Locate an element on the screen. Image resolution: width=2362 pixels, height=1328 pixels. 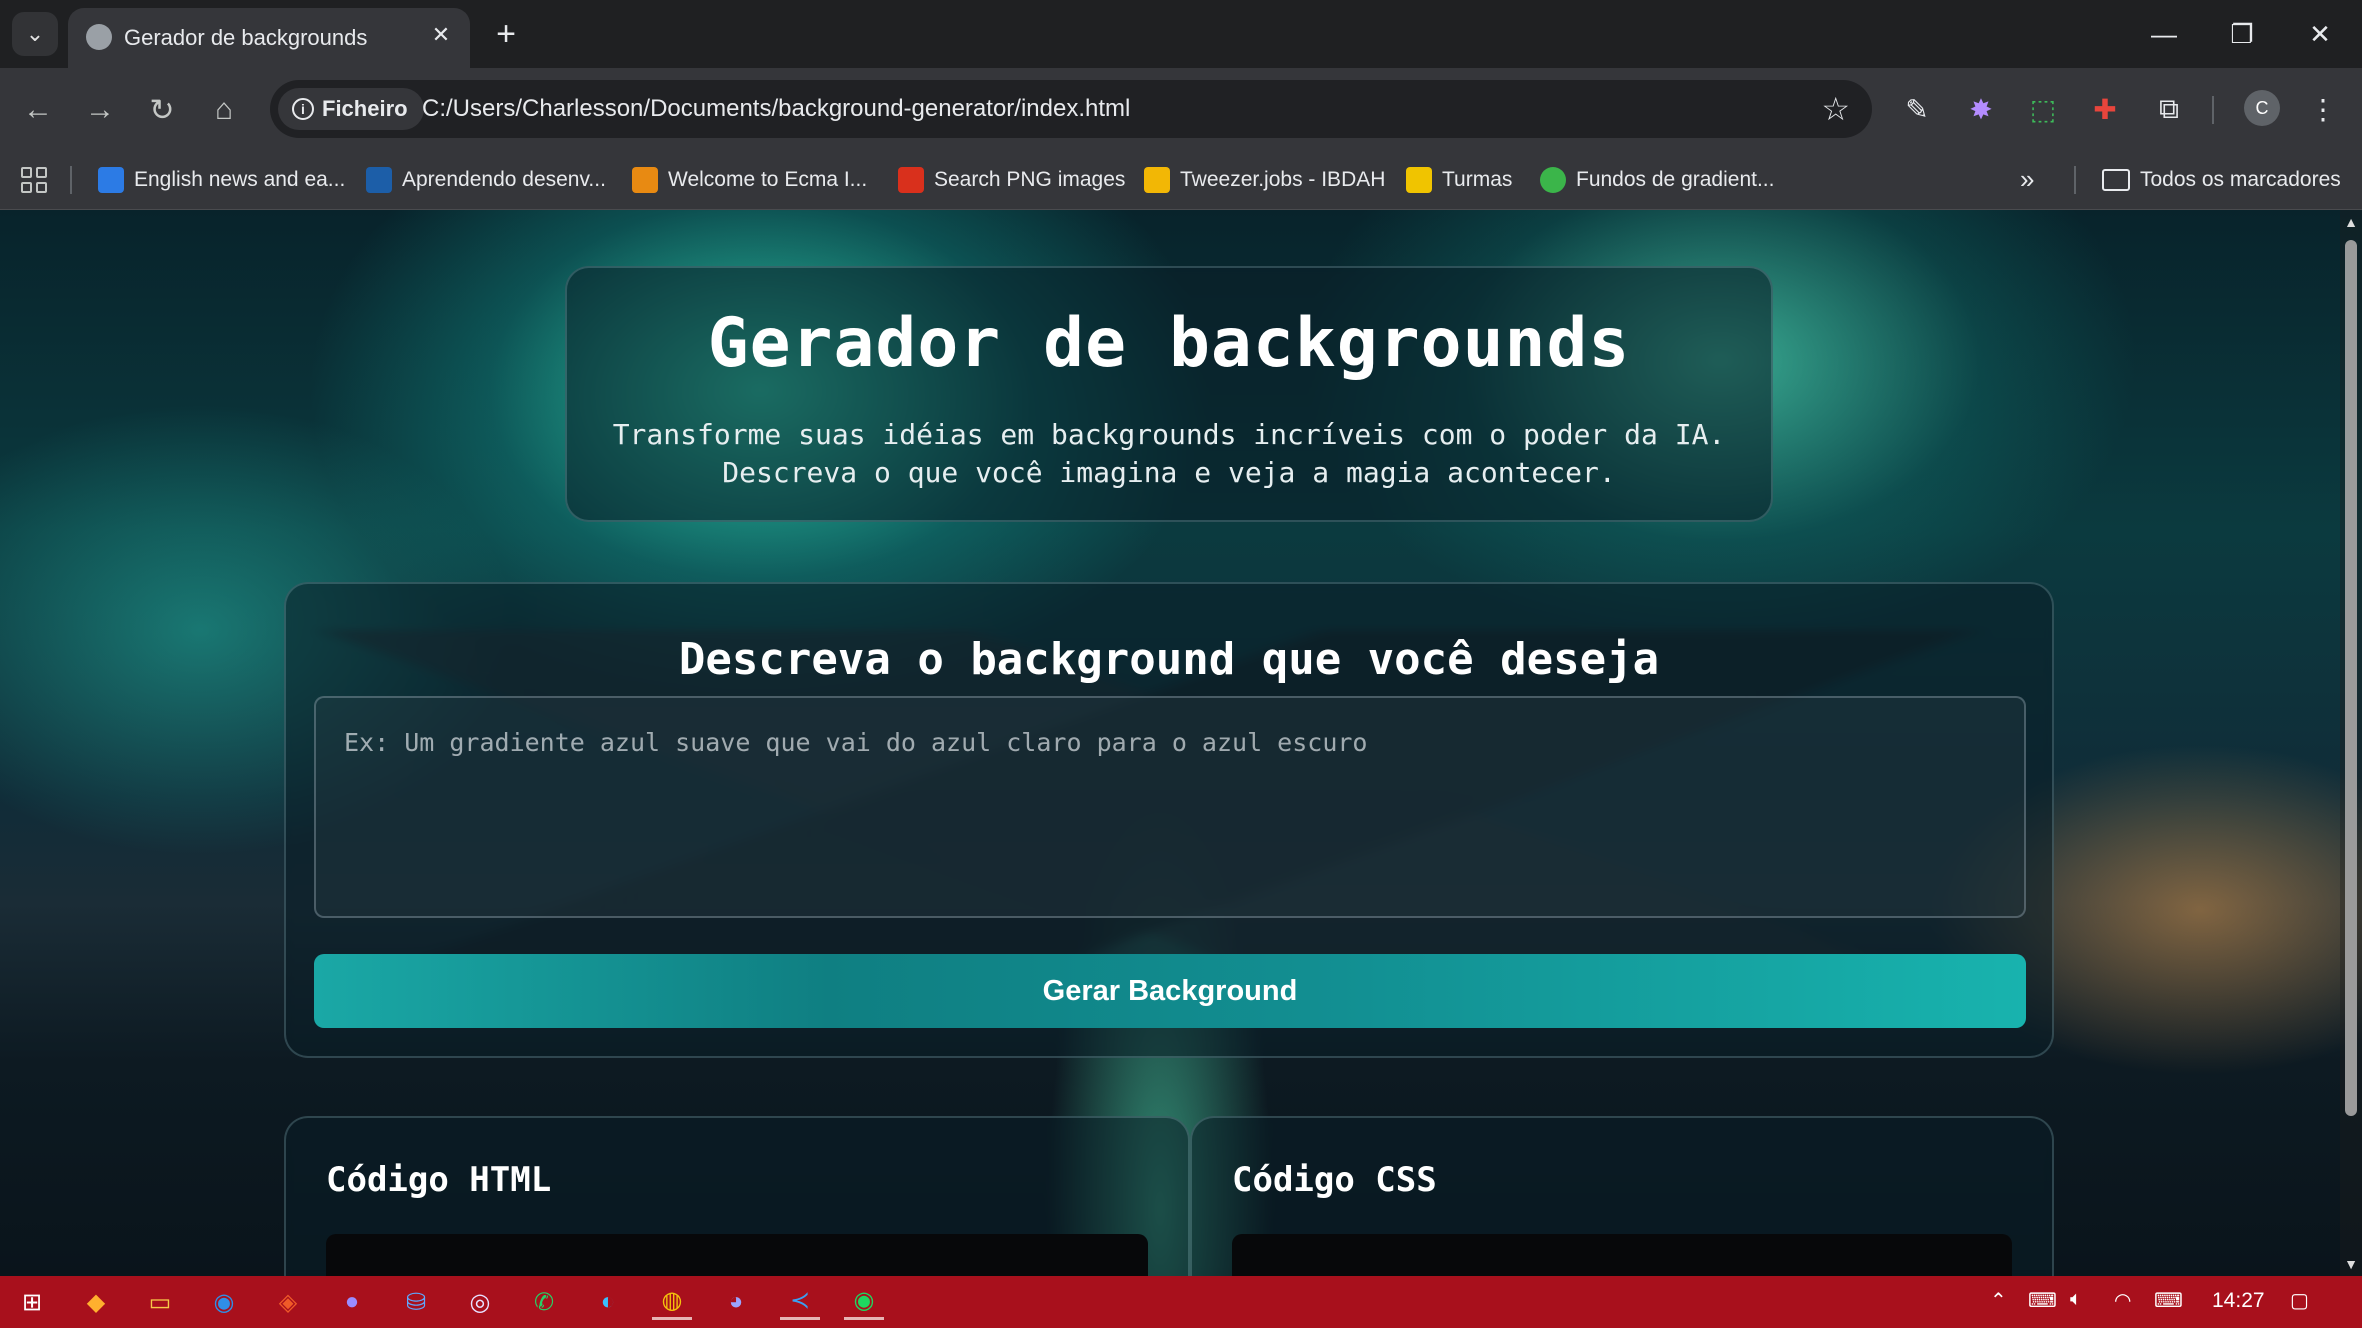
tab-active: Gerador de backgrounds ✕ is located at coordinates (269, 38).